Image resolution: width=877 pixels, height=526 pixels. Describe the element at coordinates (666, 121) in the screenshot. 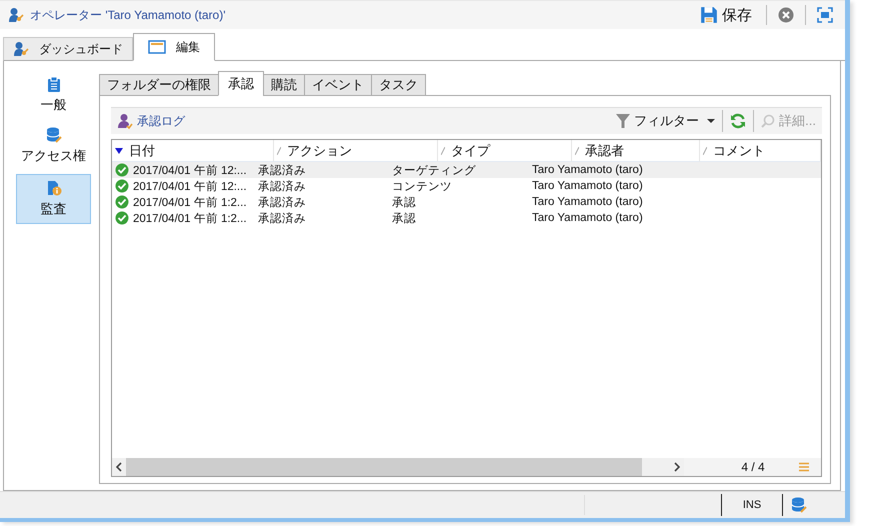

I see `filter-button: フィルター` at that location.